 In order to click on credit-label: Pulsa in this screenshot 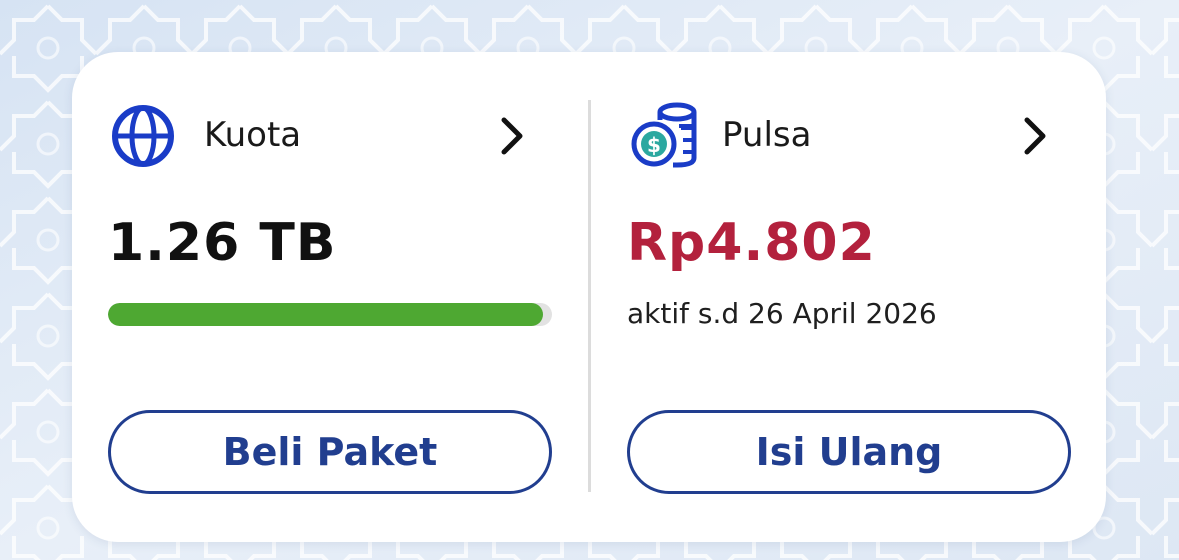, I will do `click(767, 135)`.